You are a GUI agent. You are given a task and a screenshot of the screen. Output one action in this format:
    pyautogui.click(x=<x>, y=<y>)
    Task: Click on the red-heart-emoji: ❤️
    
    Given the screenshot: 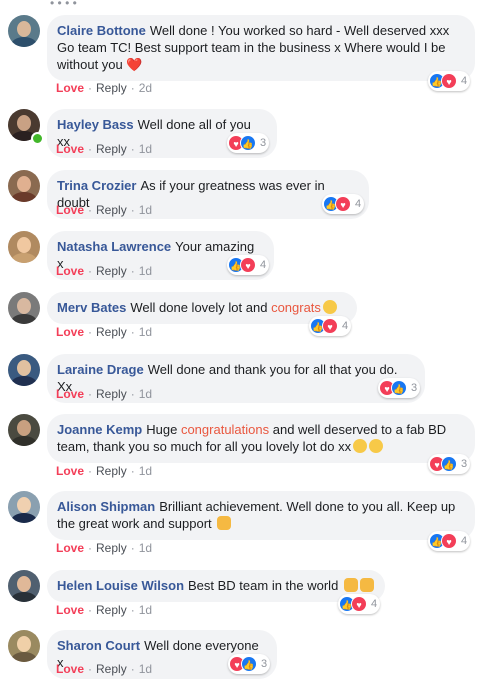 What is the action you would take?
    pyautogui.click(x=134, y=64)
    